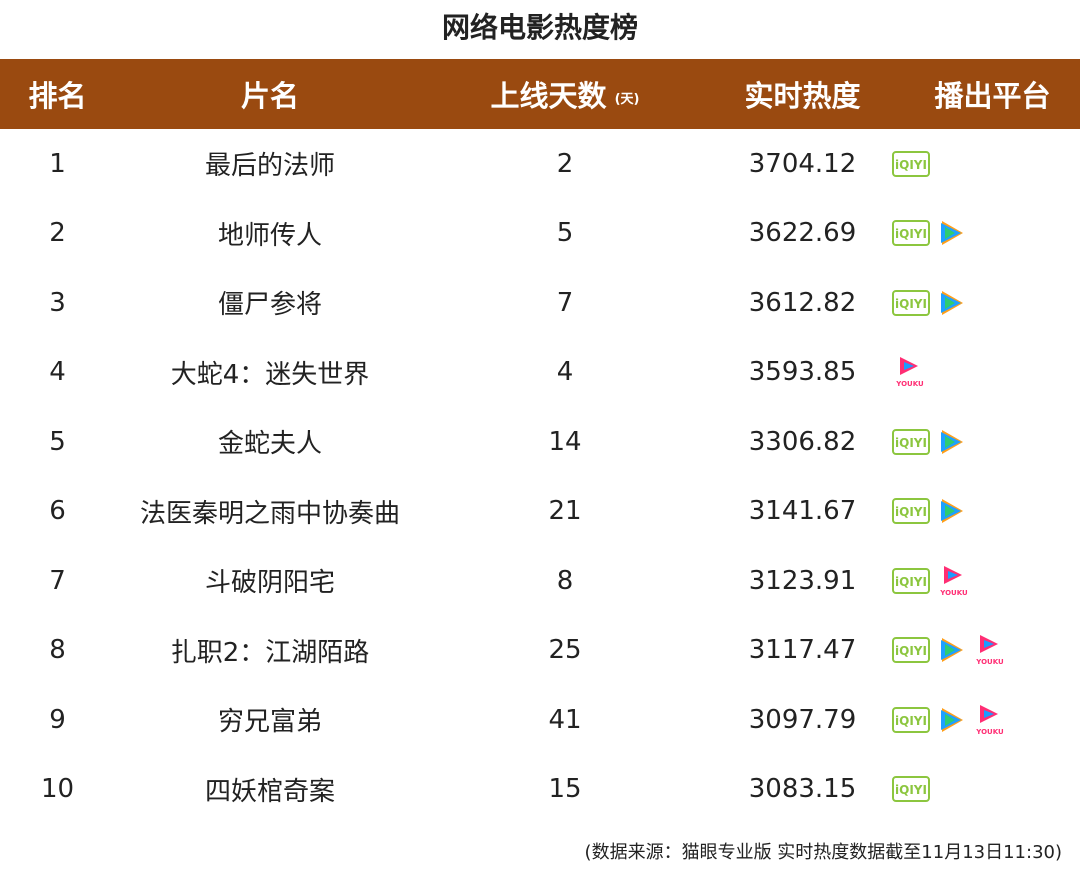 The width and height of the screenshot is (1080, 871). Describe the element at coordinates (802, 719) in the screenshot. I see `heat-value-cell: 3097.79` at that location.